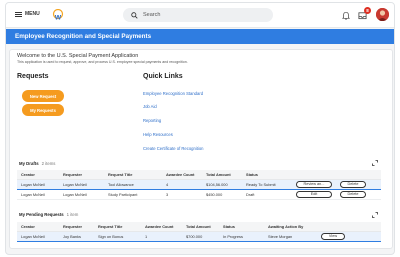 The width and height of the screenshot is (400, 257). I want to click on menu-label: MENU, so click(32, 14).